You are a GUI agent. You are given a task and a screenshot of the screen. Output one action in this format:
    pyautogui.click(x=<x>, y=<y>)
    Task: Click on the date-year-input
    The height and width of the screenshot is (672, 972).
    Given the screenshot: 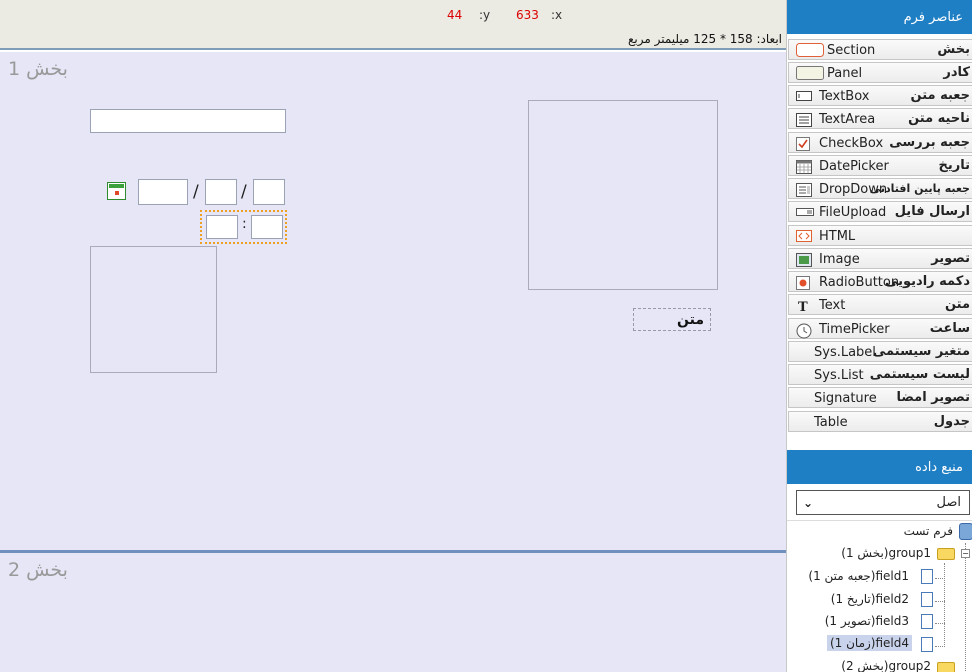 What is the action you would take?
    pyautogui.click(x=163, y=192)
    